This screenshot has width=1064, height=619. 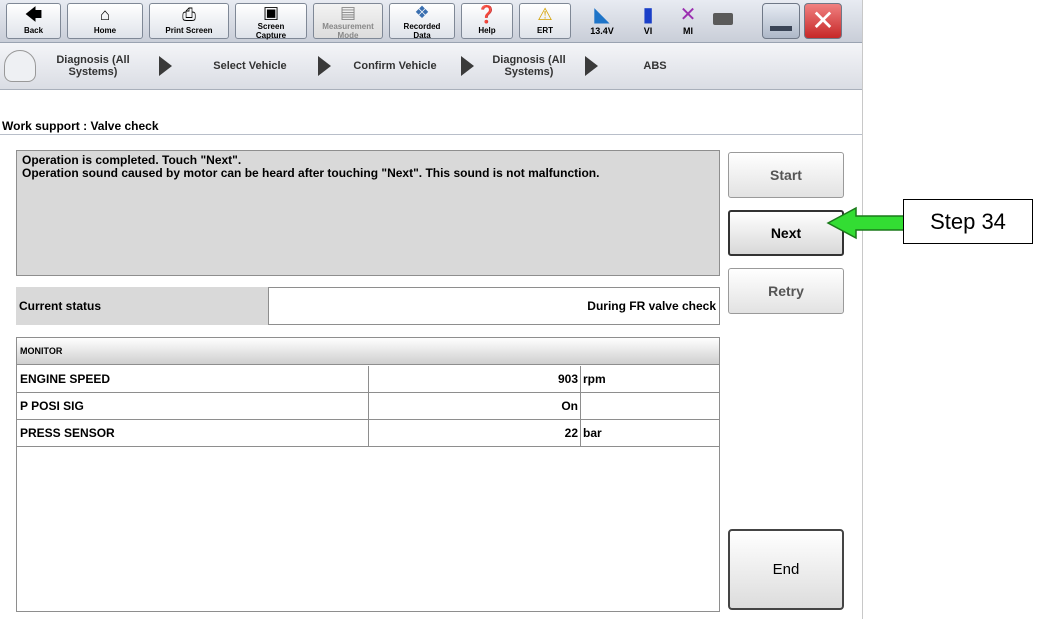 I want to click on mi-cross-icon: ✕, so click(x=688, y=15).